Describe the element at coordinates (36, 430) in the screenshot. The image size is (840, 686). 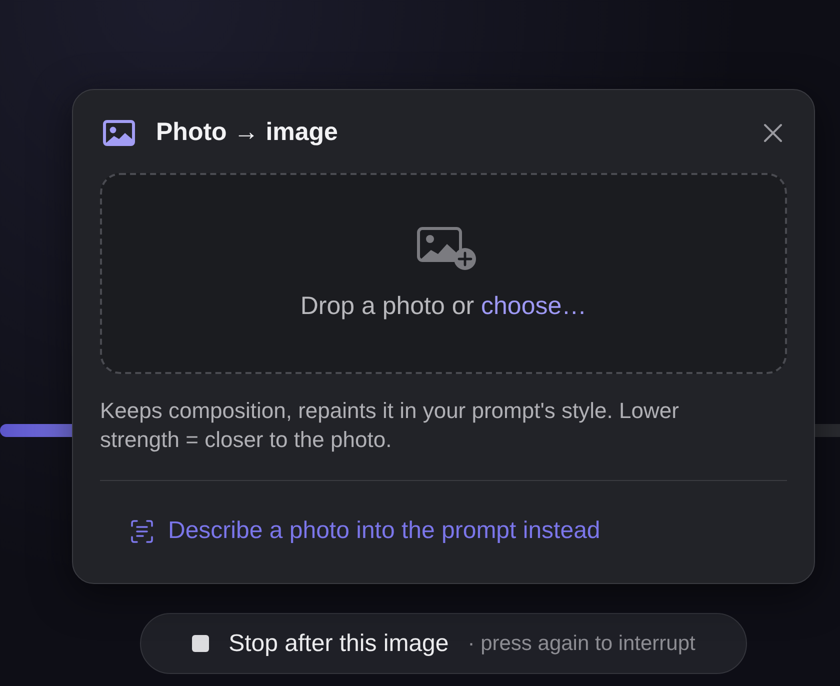
I see `slider-fill` at that location.